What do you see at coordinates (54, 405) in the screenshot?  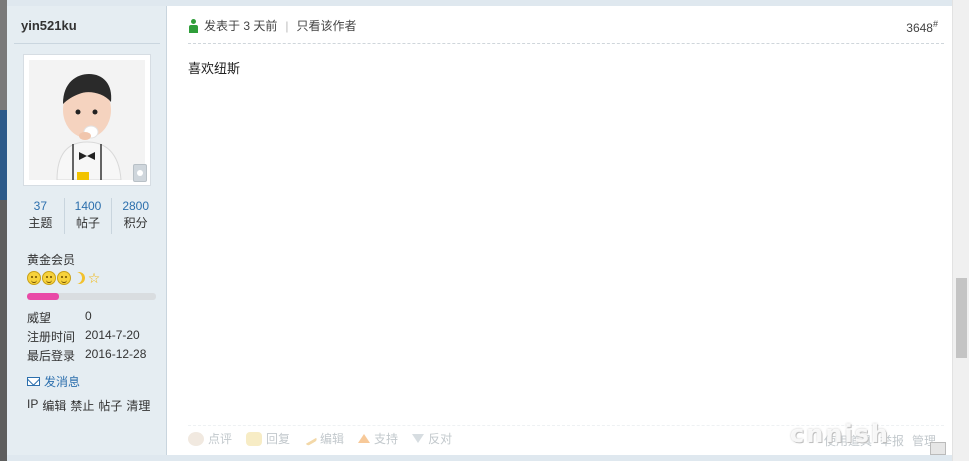 I see `admin-link-edit: 编辑` at bounding box center [54, 405].